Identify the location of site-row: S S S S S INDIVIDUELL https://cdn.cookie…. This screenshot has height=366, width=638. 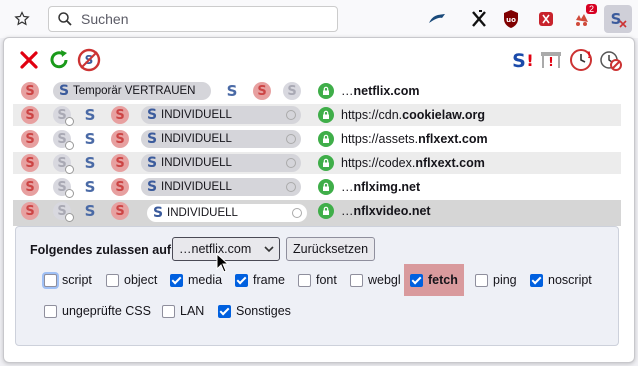
(317, 115).